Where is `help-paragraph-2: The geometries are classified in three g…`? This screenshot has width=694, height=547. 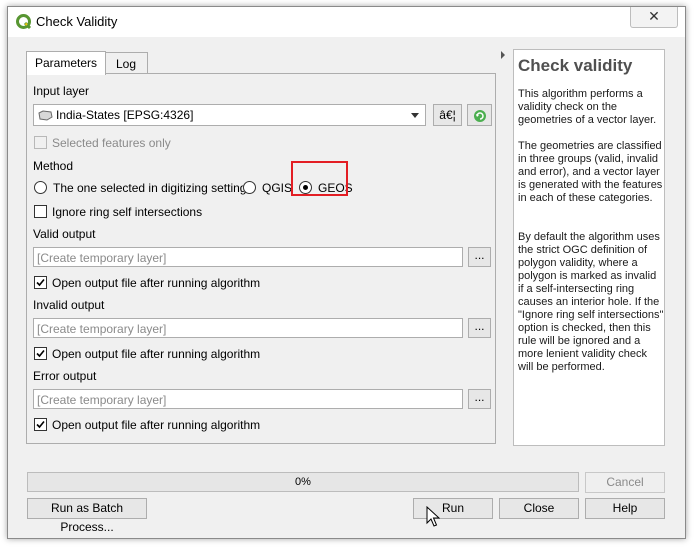
help-paragraph-2: The geometries are classified in three g… is located at coordinates (590, 172).